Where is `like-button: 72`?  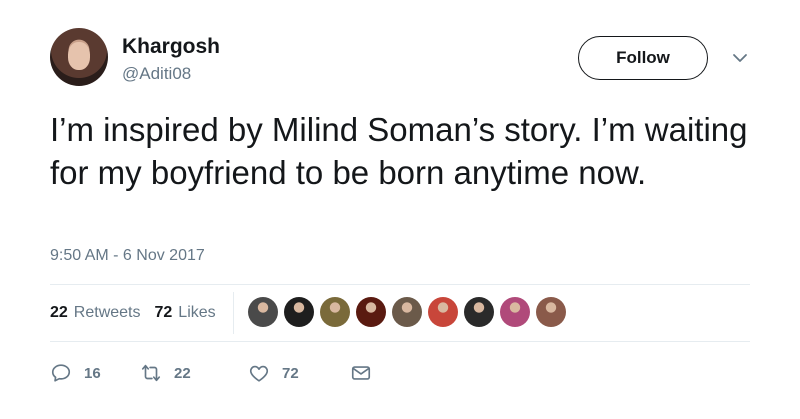
like-button: 72 is located at coordinates (299, 373).